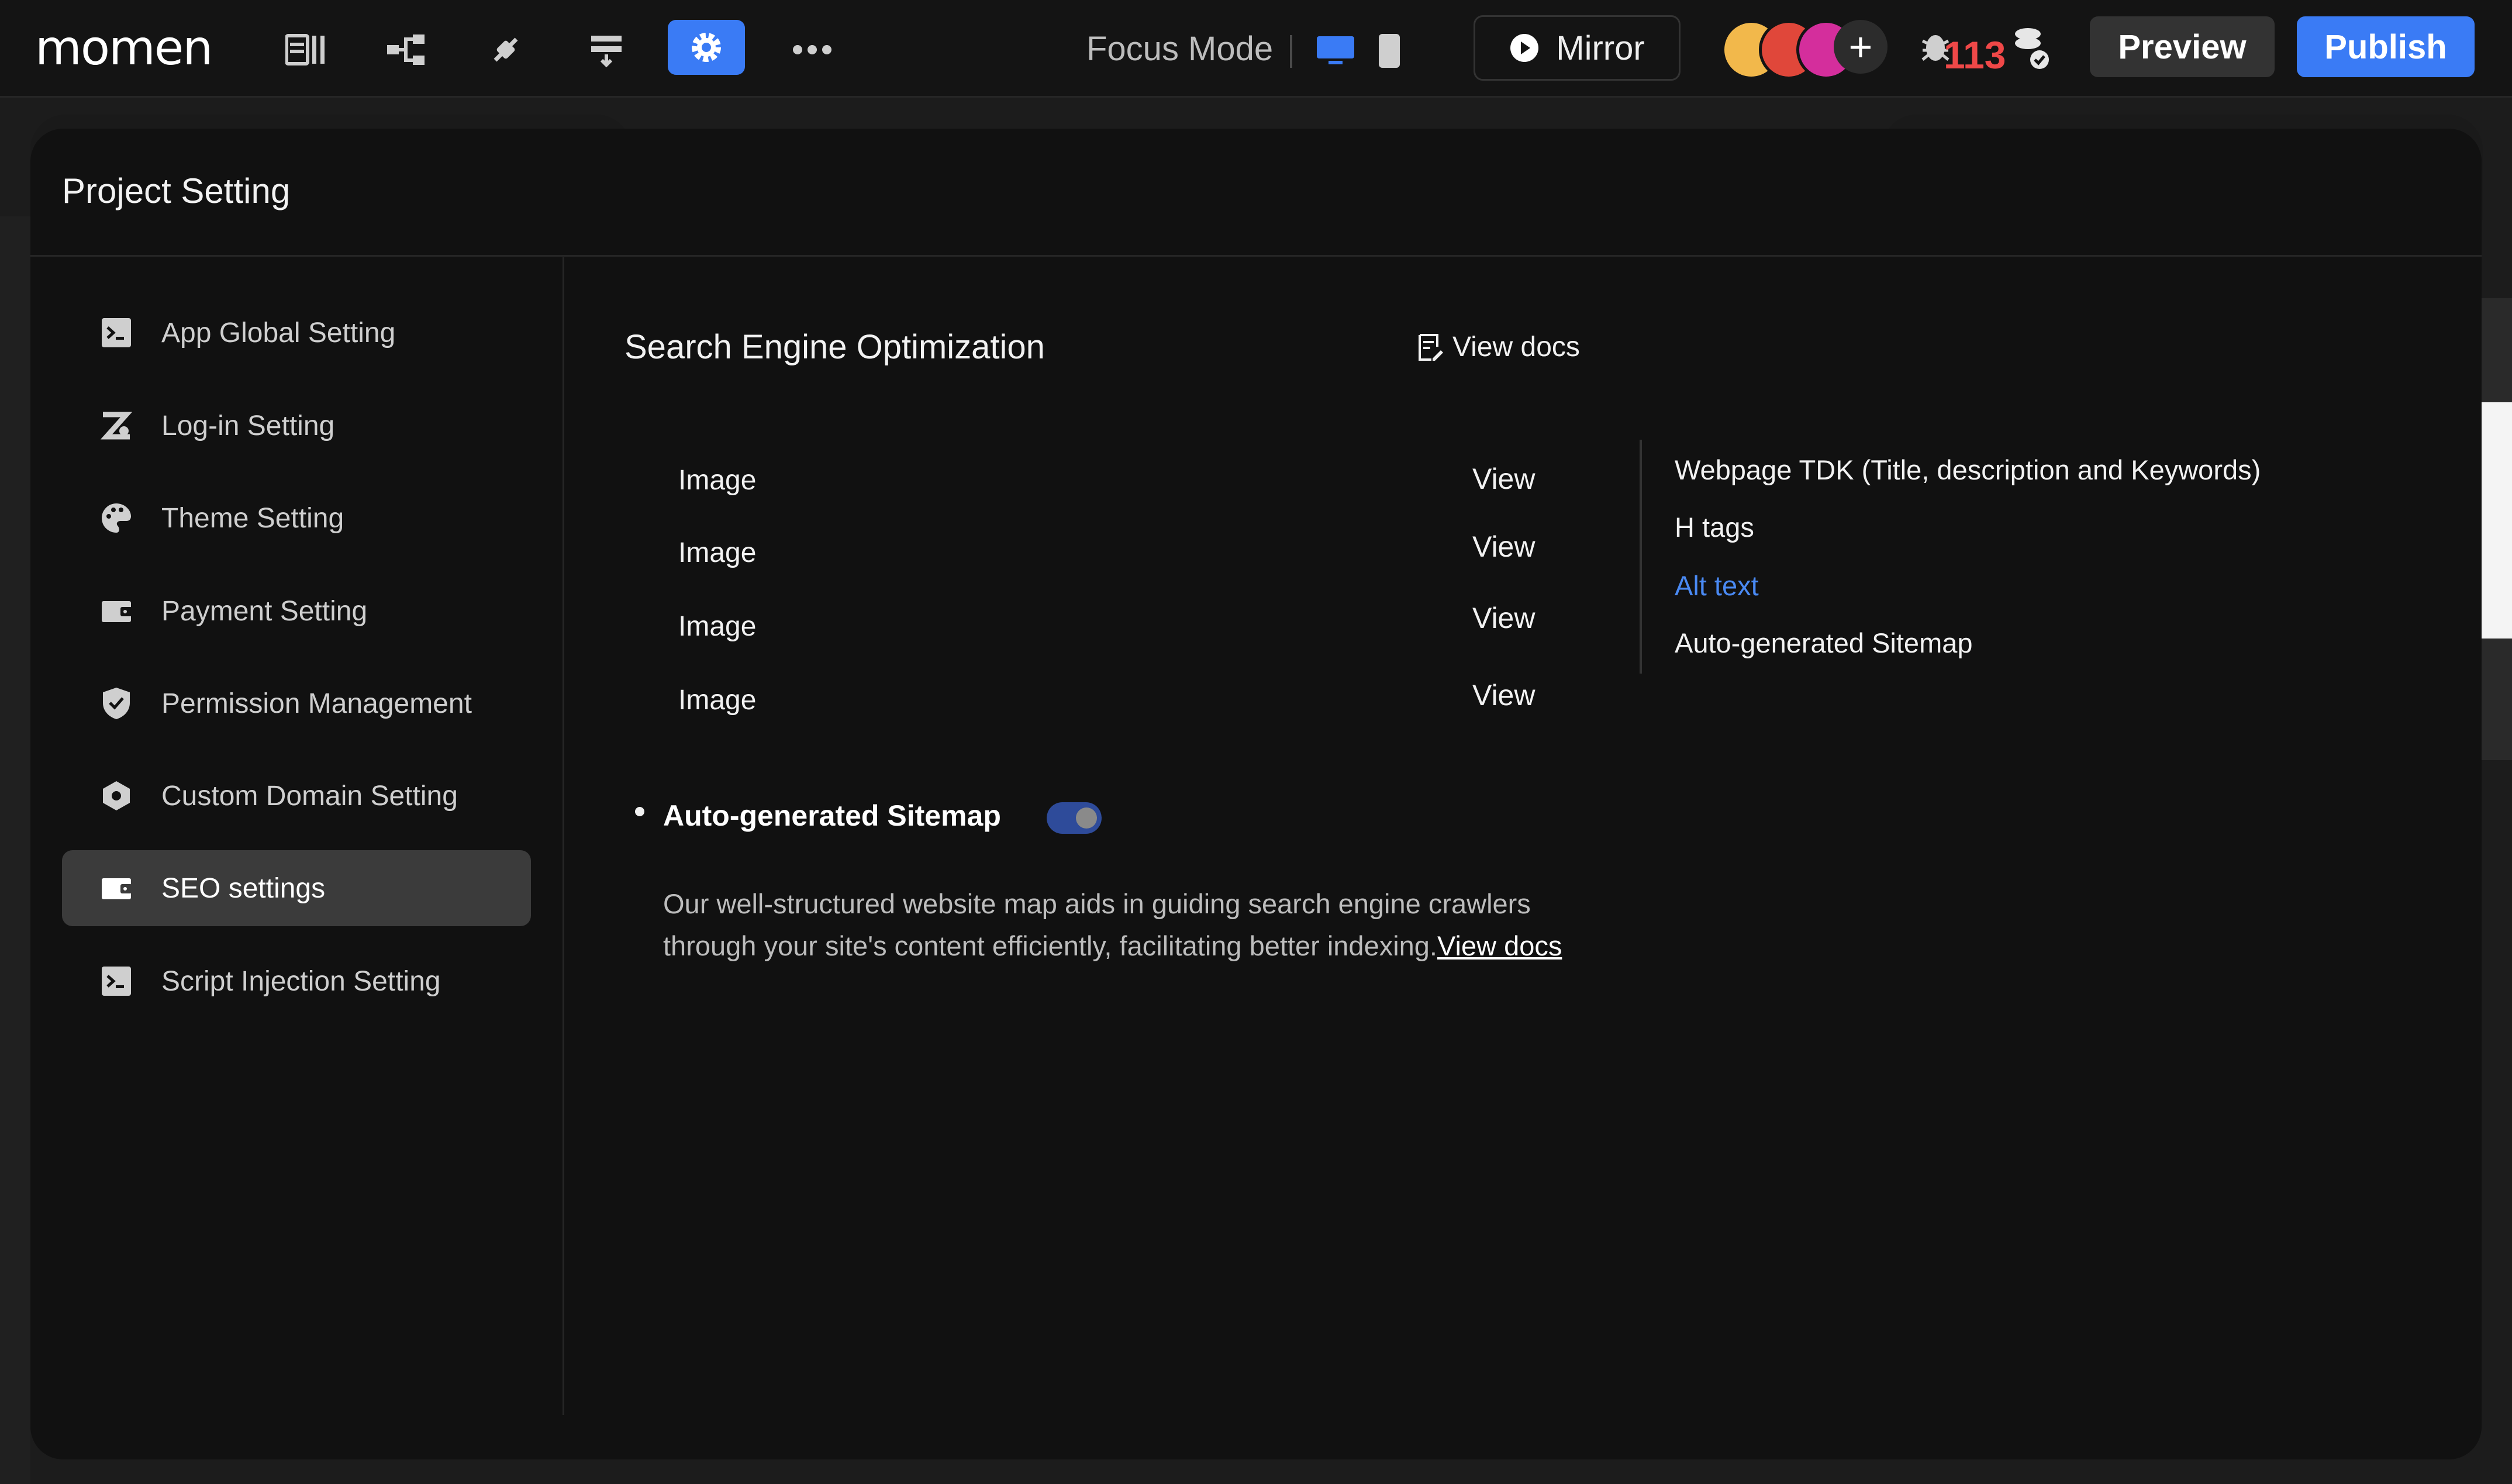 This screenshot has height=1484, width=2512. Describe the element at coordinates (176, 190) in the screenshot. I see `modal-title: Project Setting` at that location.